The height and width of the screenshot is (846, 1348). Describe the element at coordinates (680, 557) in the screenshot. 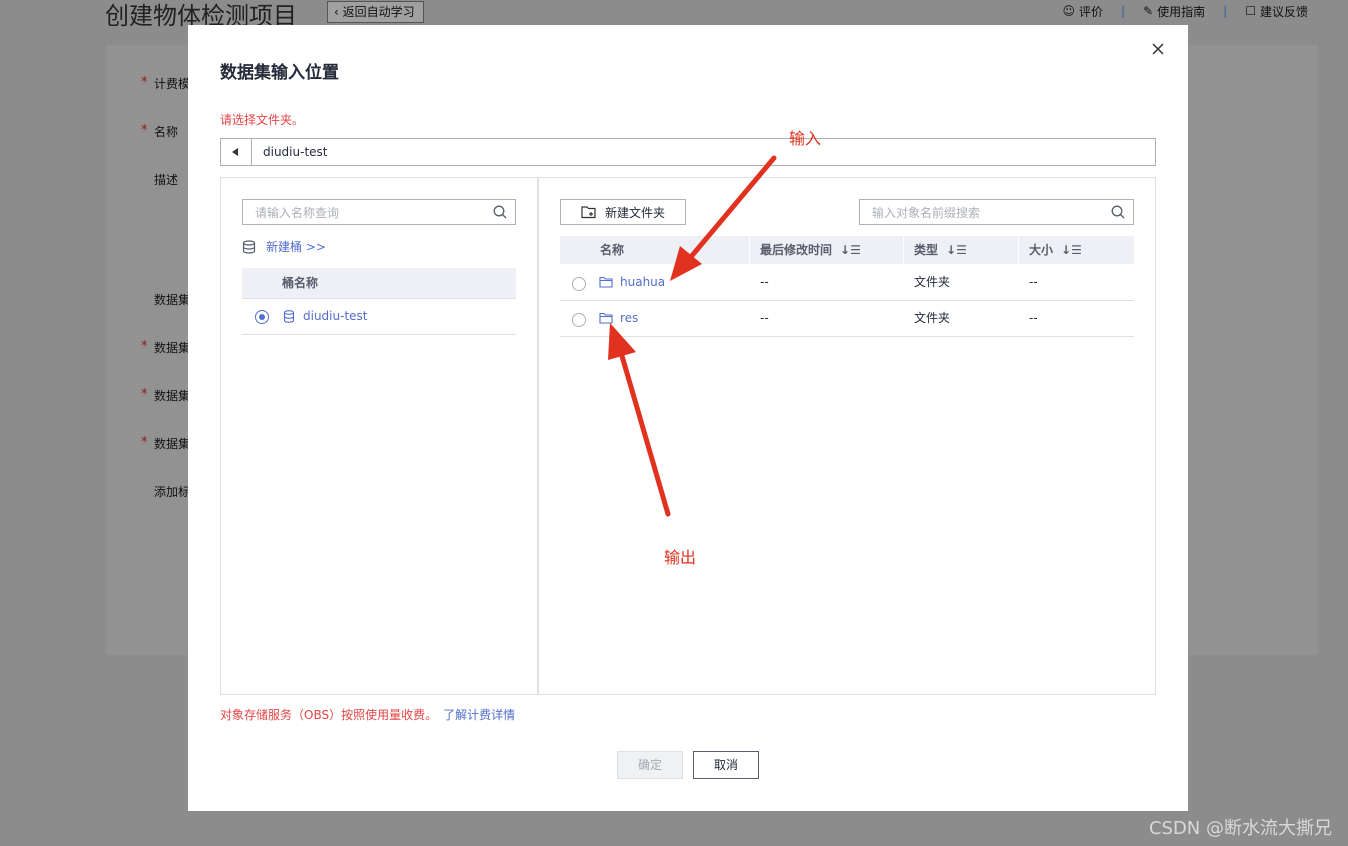

I see `output-annotation: 输出` at that location.